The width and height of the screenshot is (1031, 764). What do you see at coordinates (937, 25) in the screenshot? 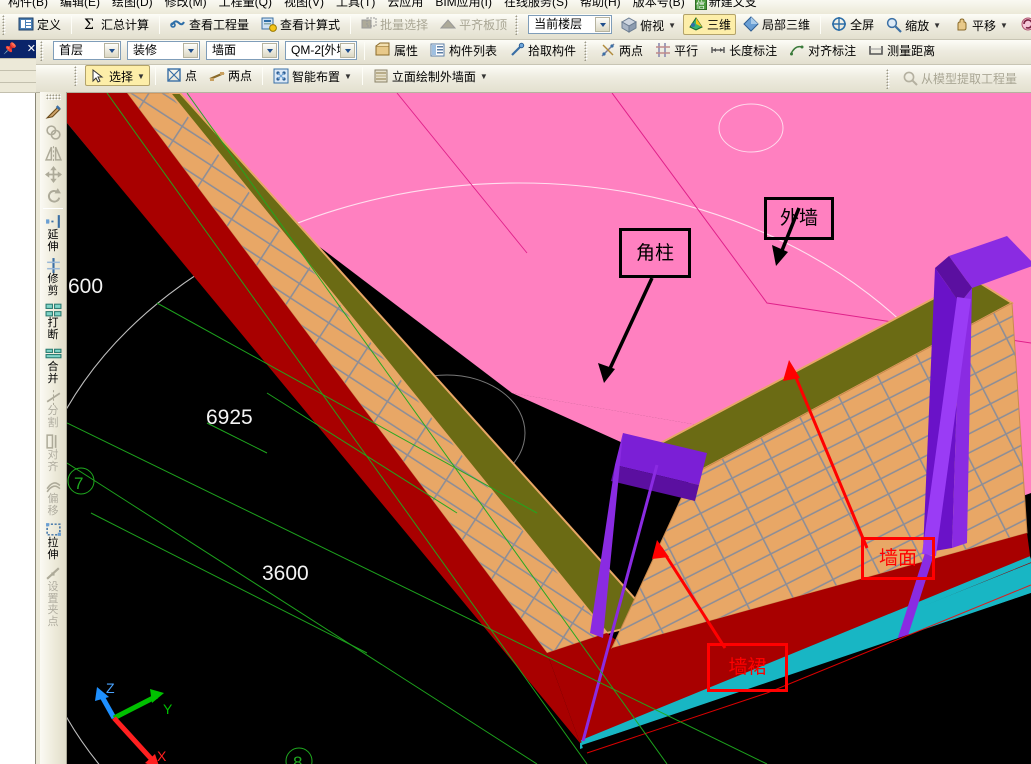
I see `zoom-button-caret-icon: ▼` at bounding box center [937, 25].